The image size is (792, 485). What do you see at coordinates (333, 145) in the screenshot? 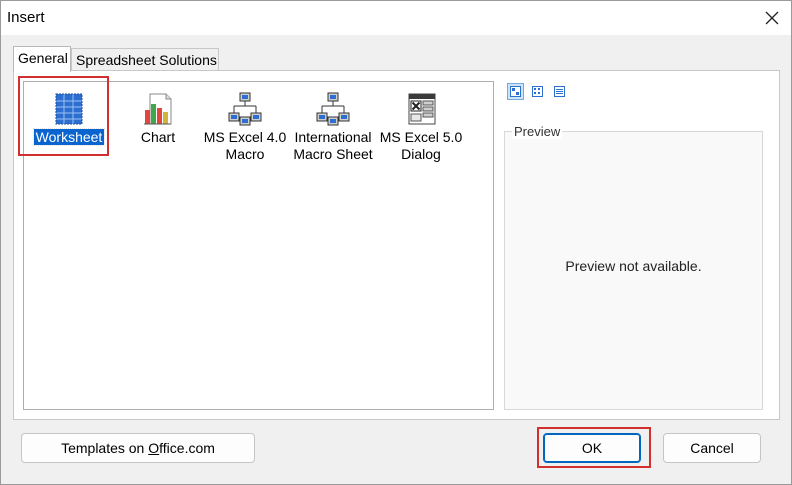
I see `list-item-label: International Macro Sheet` at bounding box center [333, 145].